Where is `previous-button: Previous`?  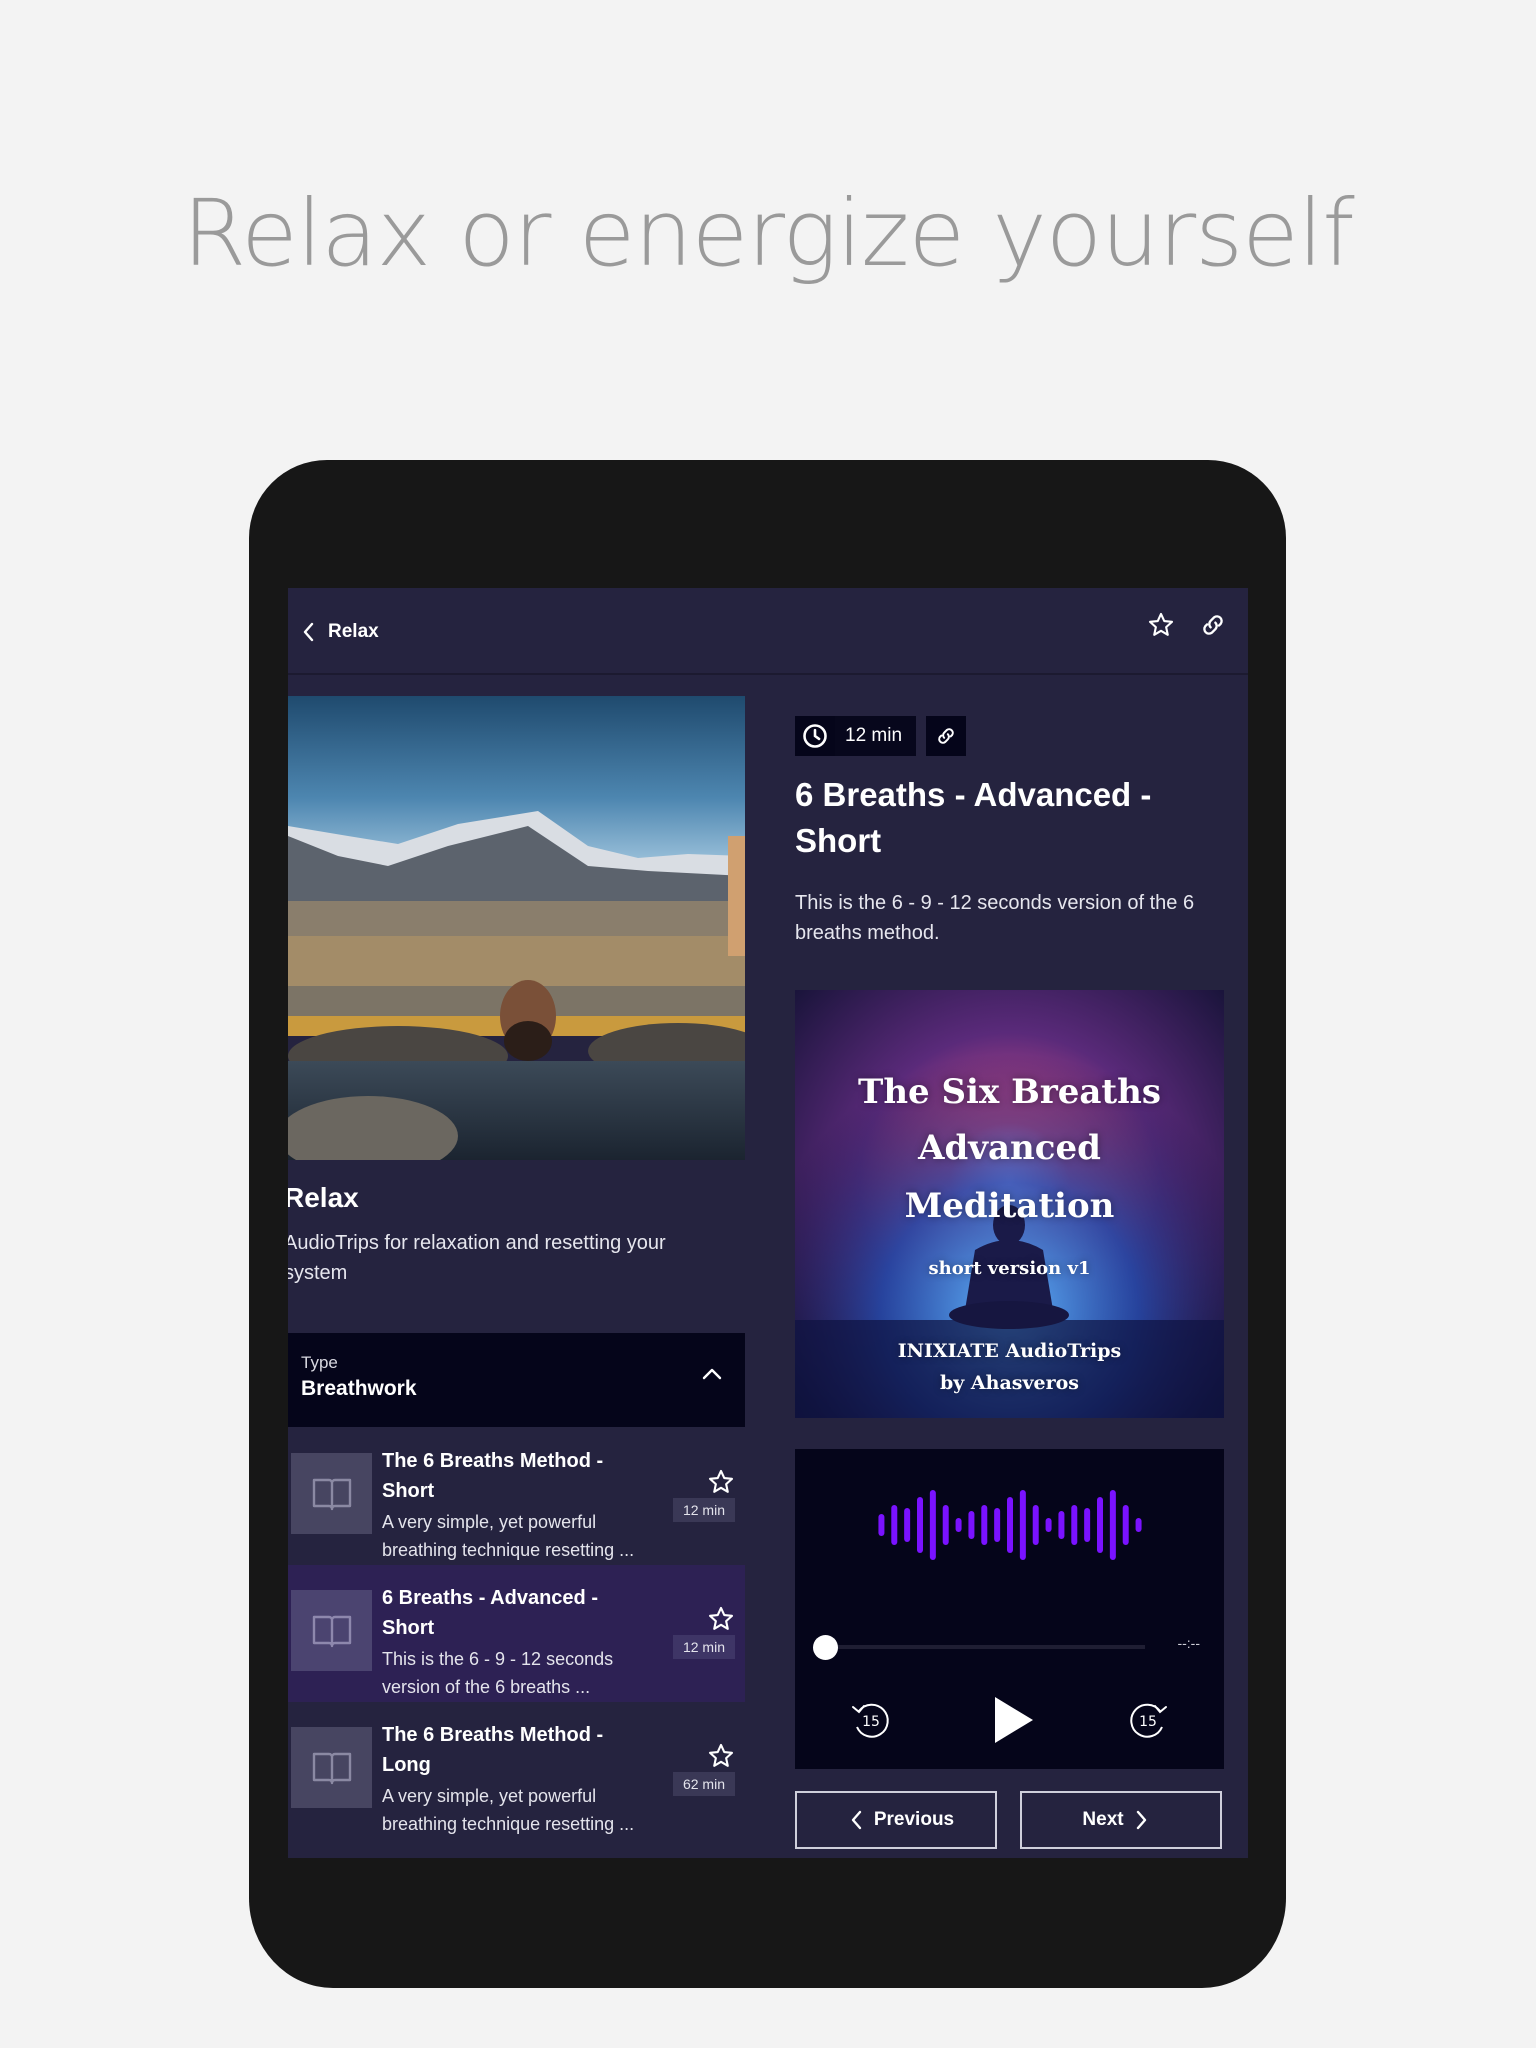
previous-button: Previous is located at coordinates (896, 1820).